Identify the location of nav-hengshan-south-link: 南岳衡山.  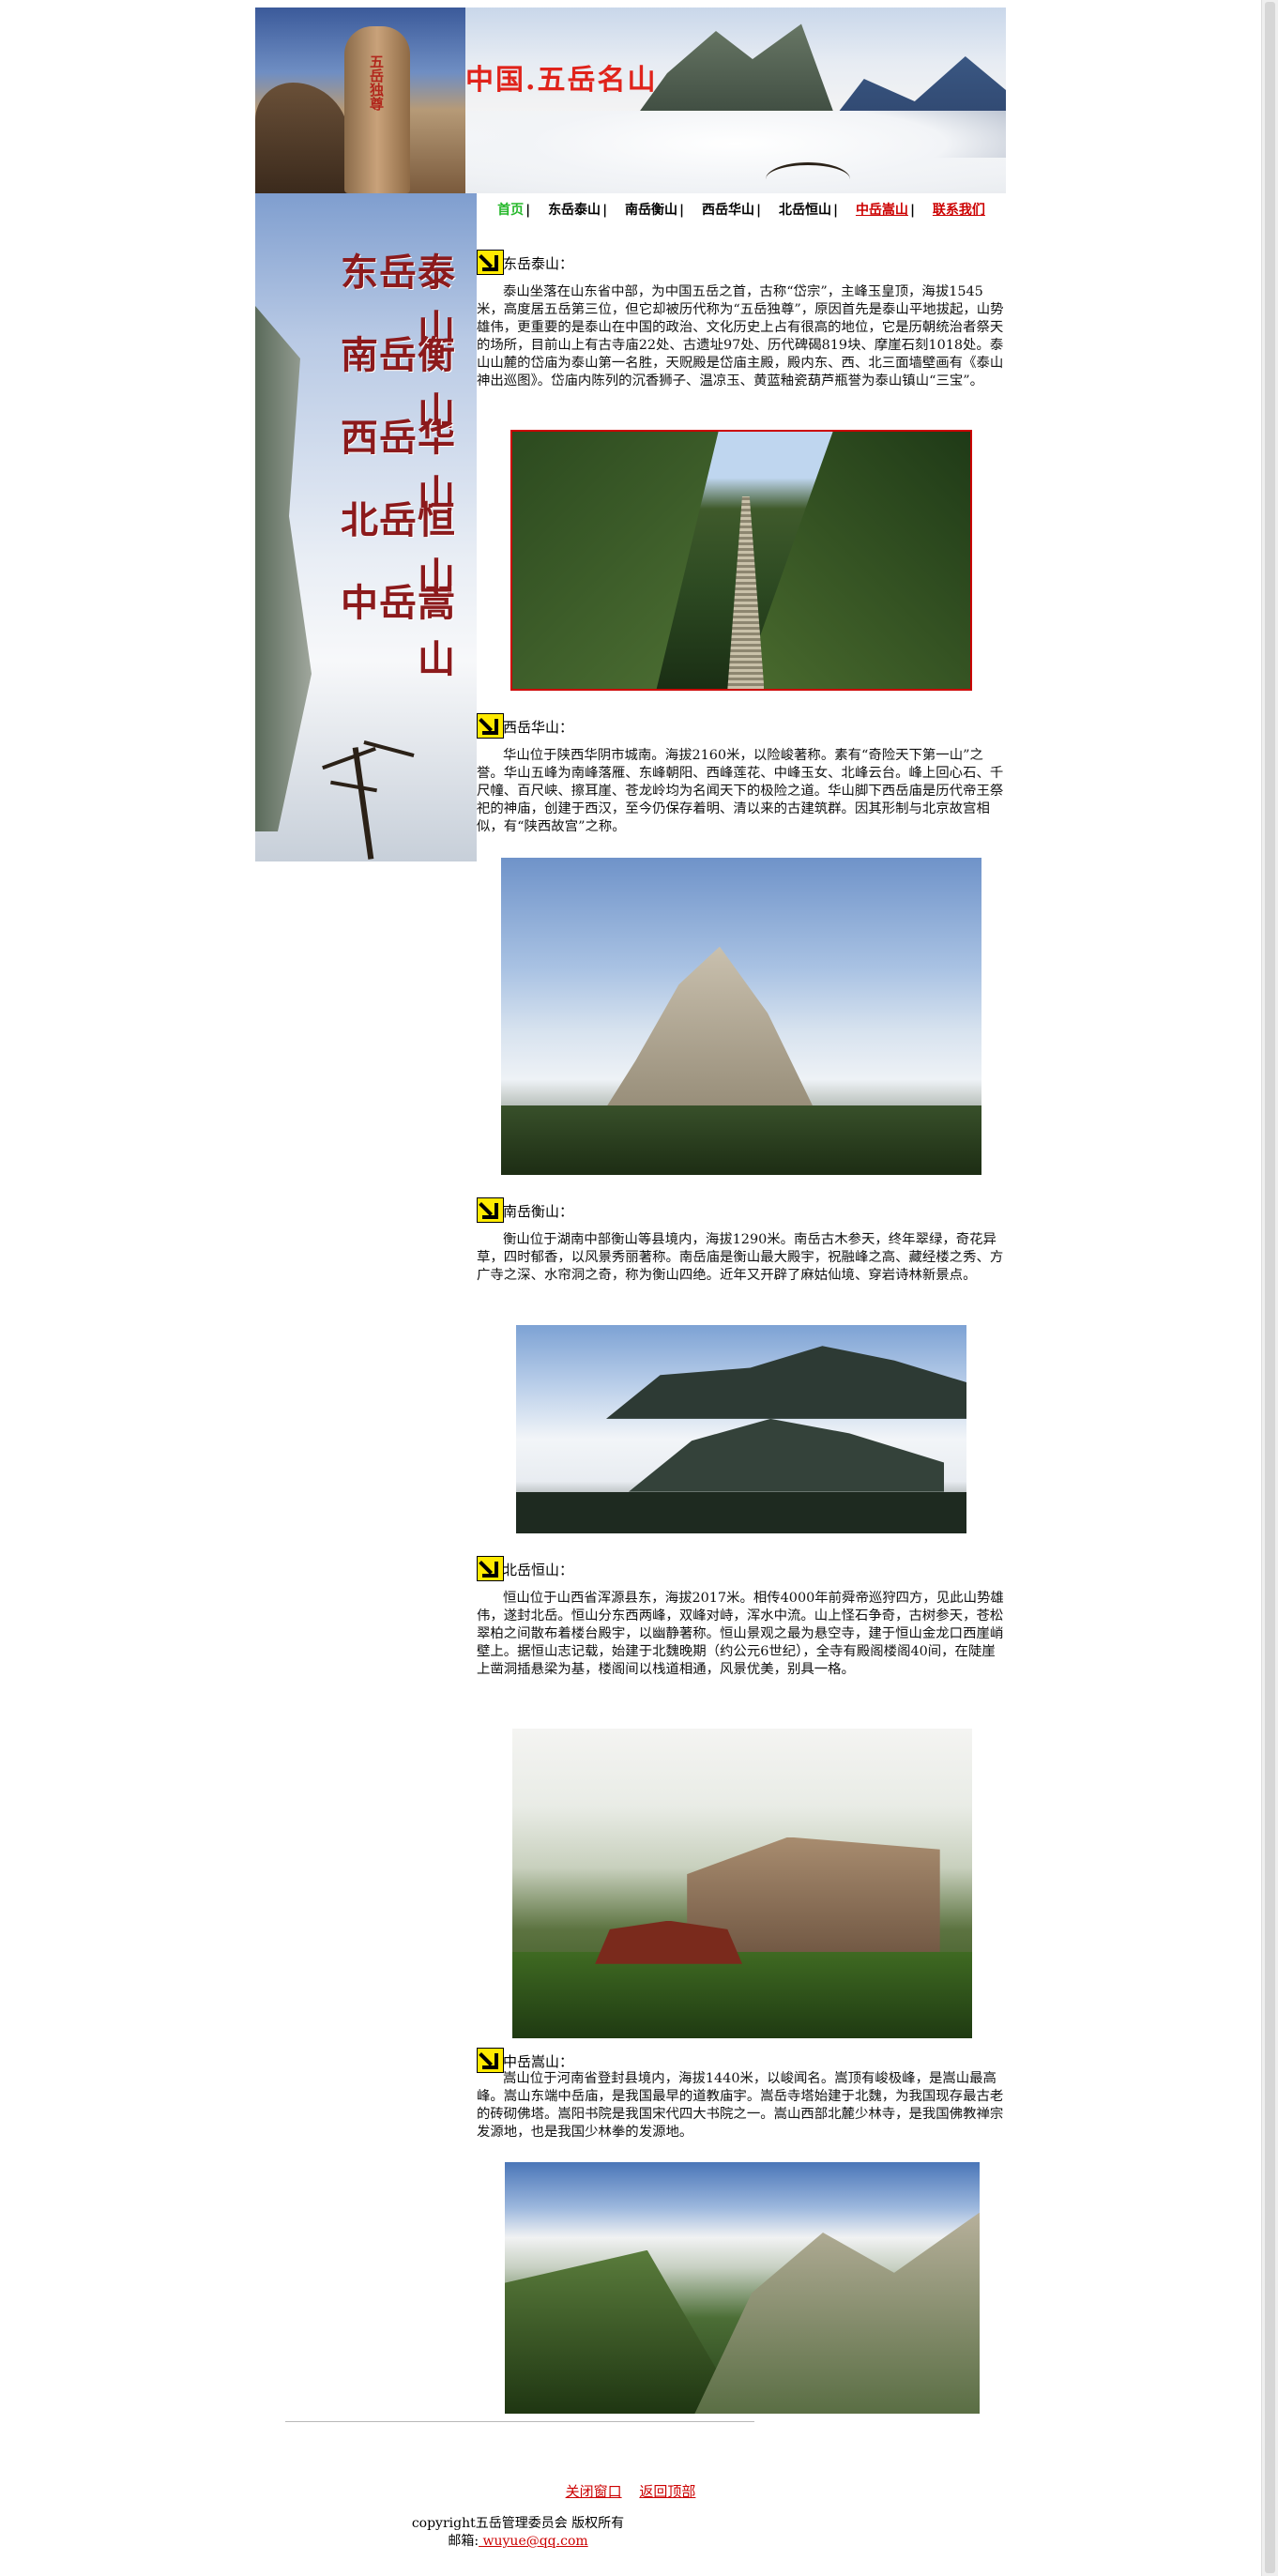
(651, 210).